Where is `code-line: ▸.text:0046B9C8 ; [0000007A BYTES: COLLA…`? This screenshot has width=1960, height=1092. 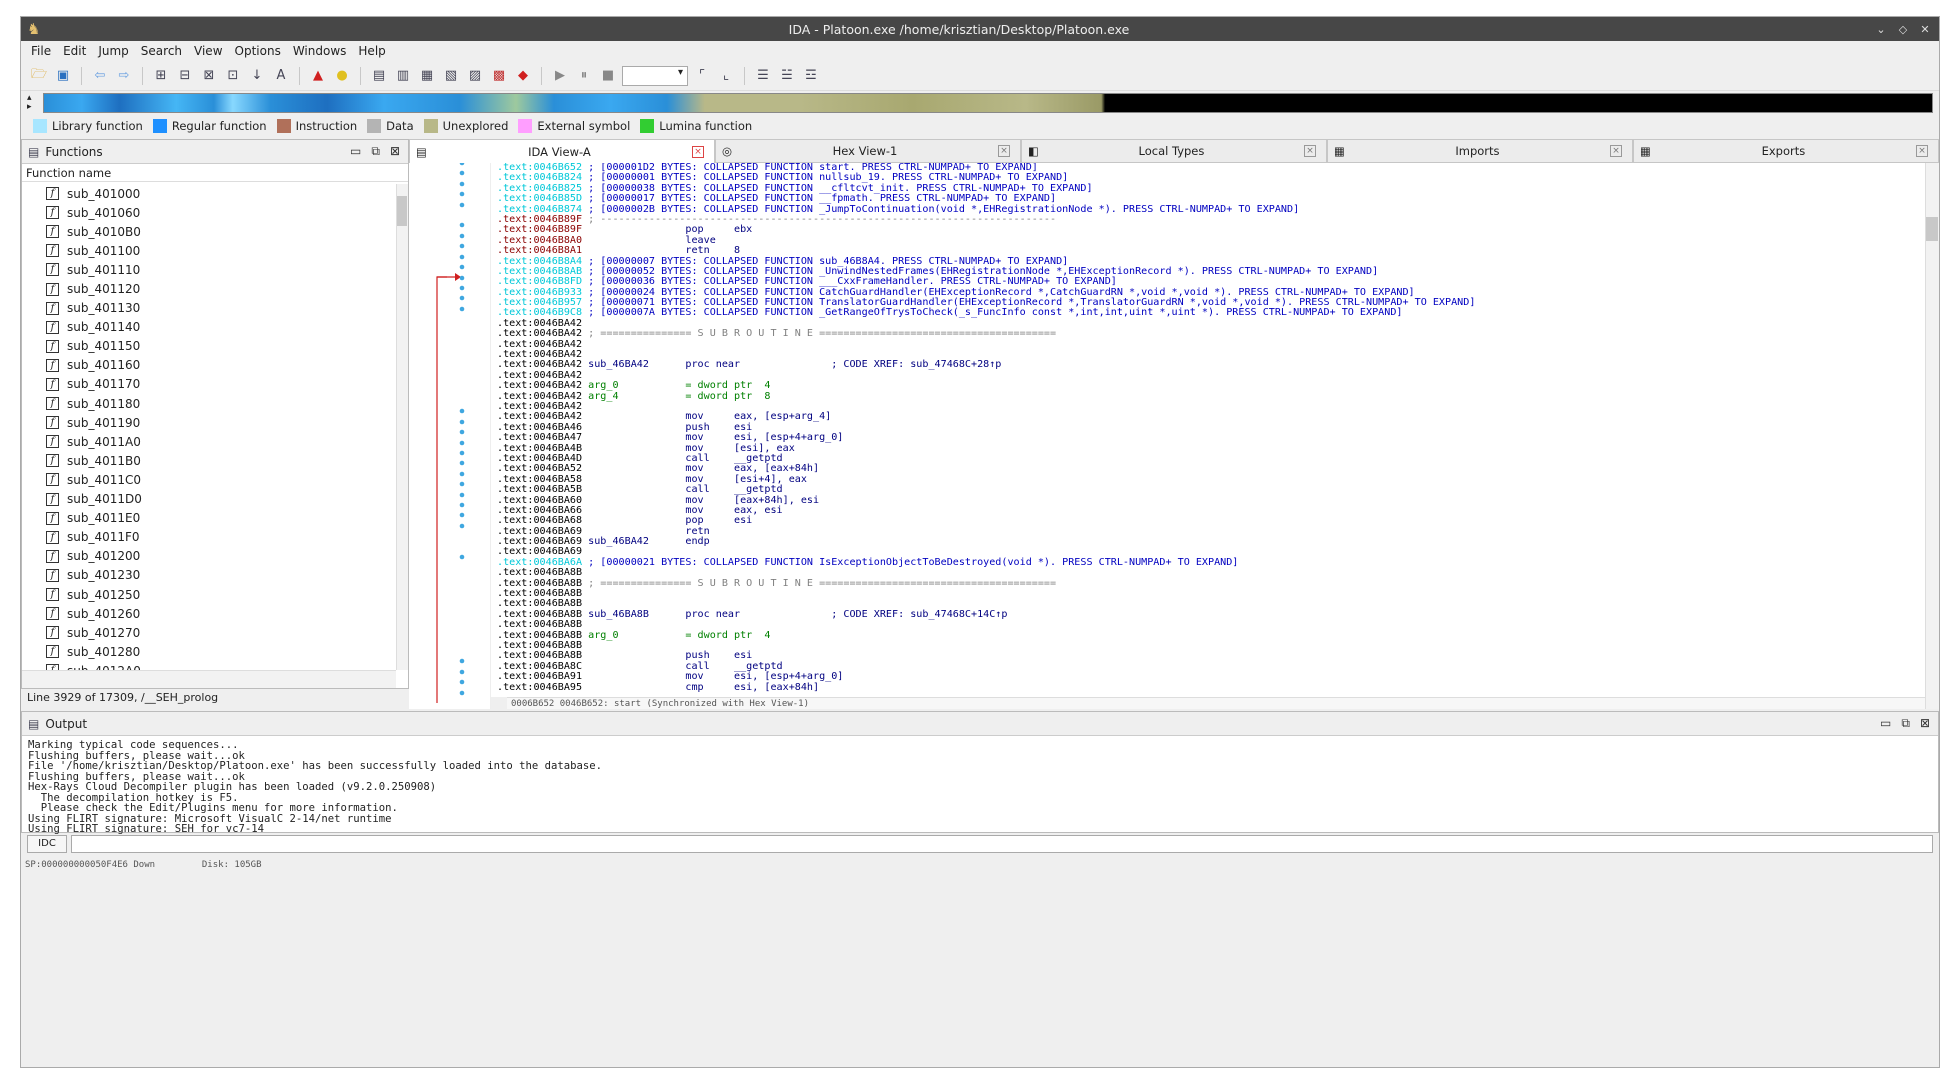 code-line: ▸.text:0046B9C8 ; [0000007A BYTES: COLLA… is located at coordinates (1208, 313).